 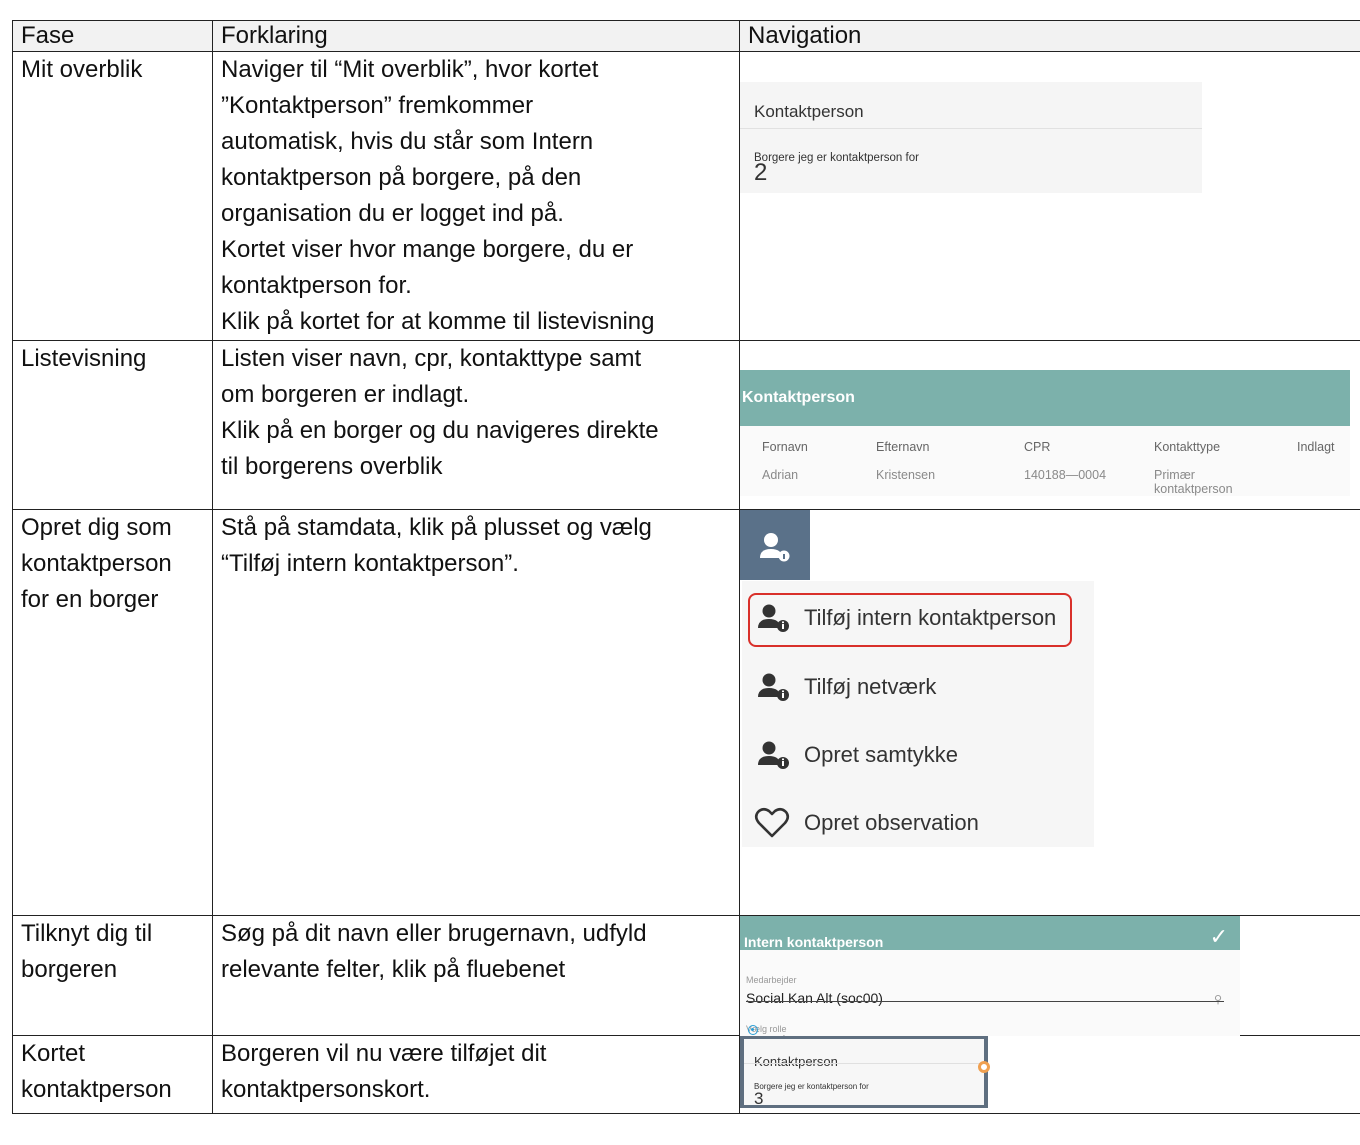 What do you see at coordinates (407, 141) in the screenshot?
I see `explanation-line: automatisk, hvis du står som Intern` at bounding box center [407, 141].